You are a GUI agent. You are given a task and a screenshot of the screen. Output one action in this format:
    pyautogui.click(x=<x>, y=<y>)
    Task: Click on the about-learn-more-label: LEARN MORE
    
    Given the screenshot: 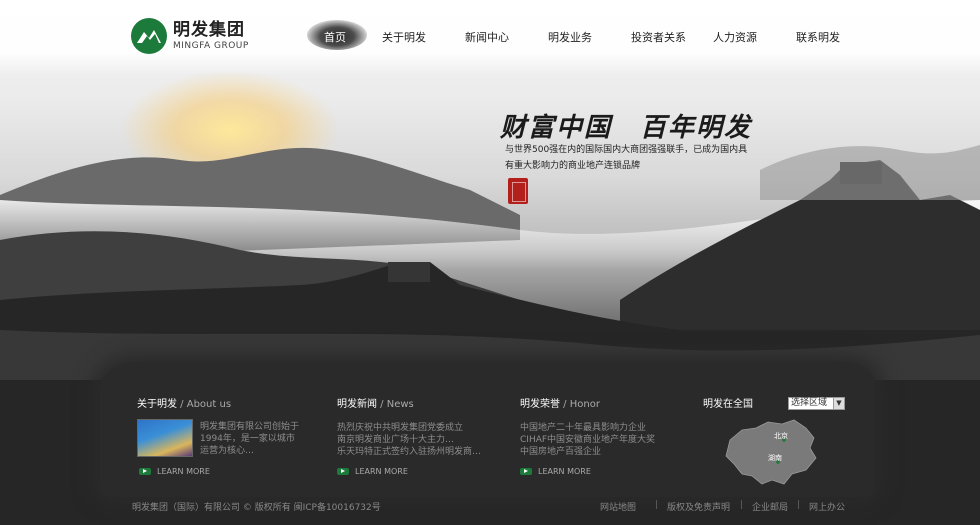 What is the action you would take?
    pyautogui.click(x=183, y=471)
    